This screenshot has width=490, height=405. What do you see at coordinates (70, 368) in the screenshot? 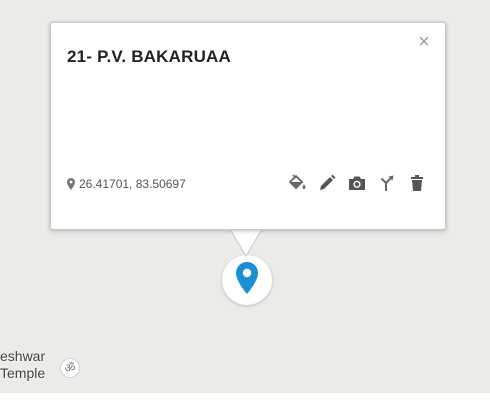
I see `om-icon: ॐ` at bounding box center [70, 368].